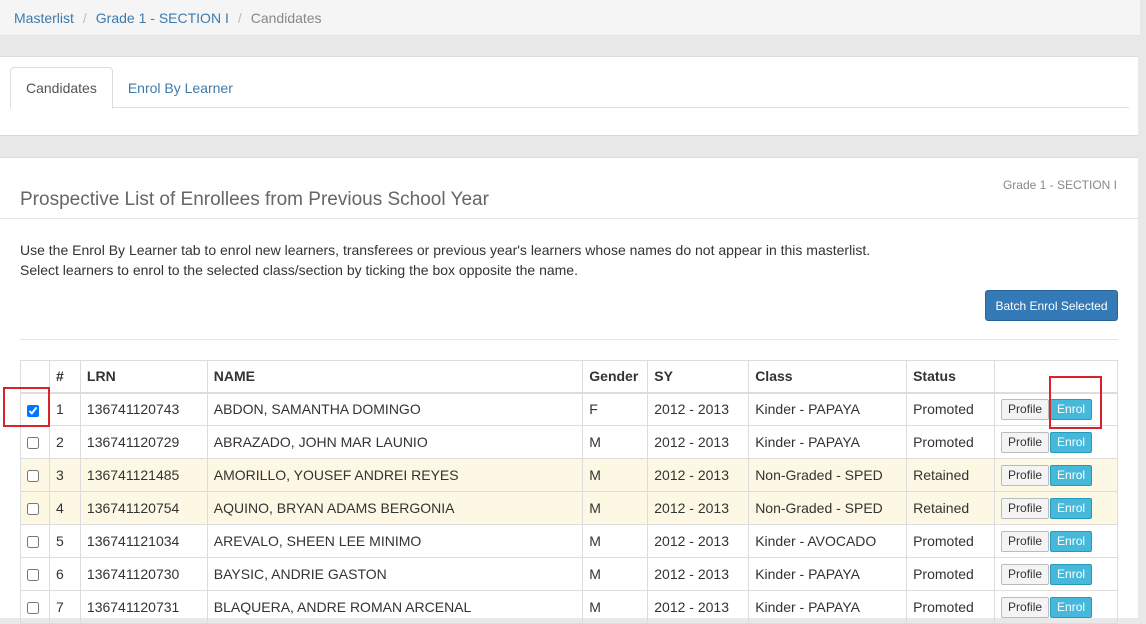 This screenshot has height=624, width=1146. I want to click on row-lrn: 136741120754, so click(143, 508).